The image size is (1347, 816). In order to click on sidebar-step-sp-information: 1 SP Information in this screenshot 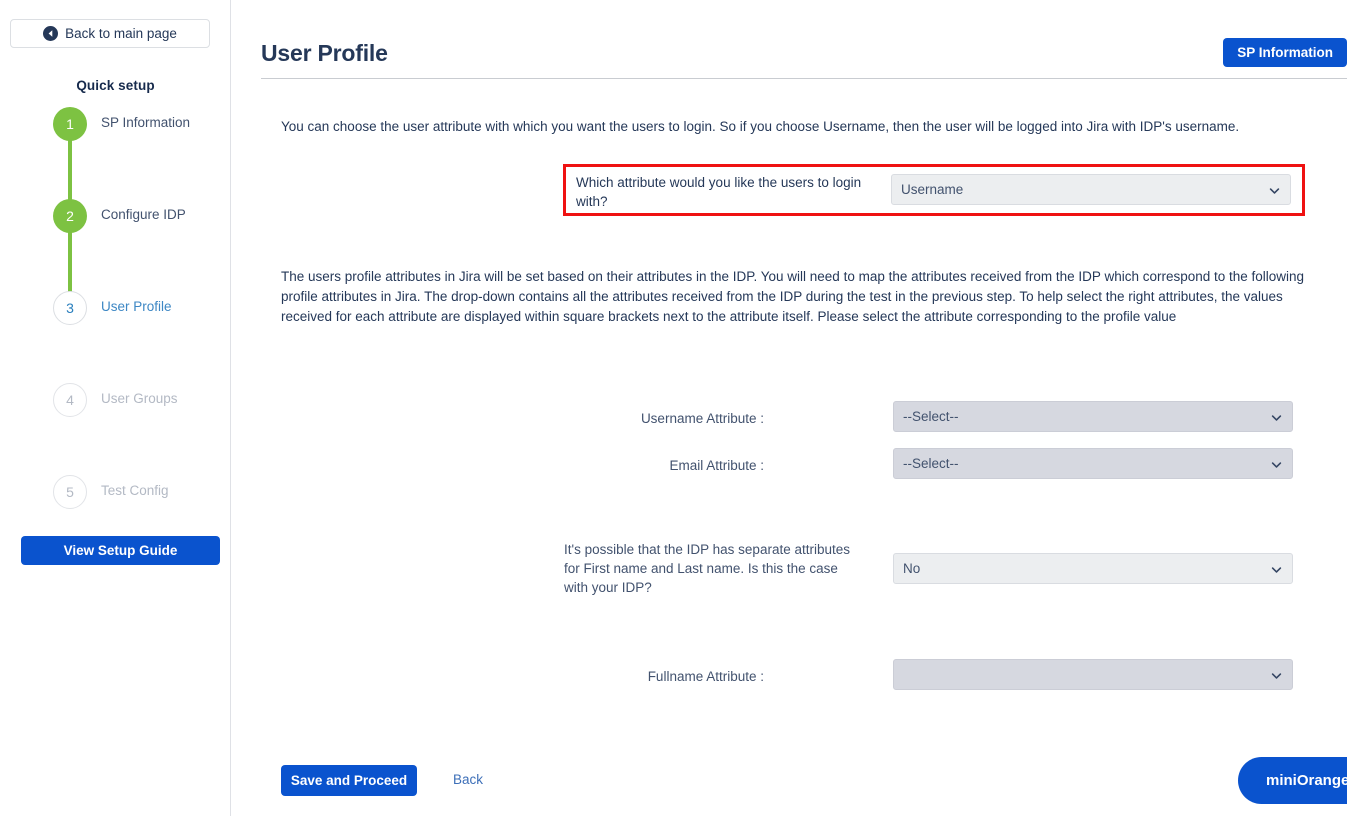, I will do `click(115, 159)`.